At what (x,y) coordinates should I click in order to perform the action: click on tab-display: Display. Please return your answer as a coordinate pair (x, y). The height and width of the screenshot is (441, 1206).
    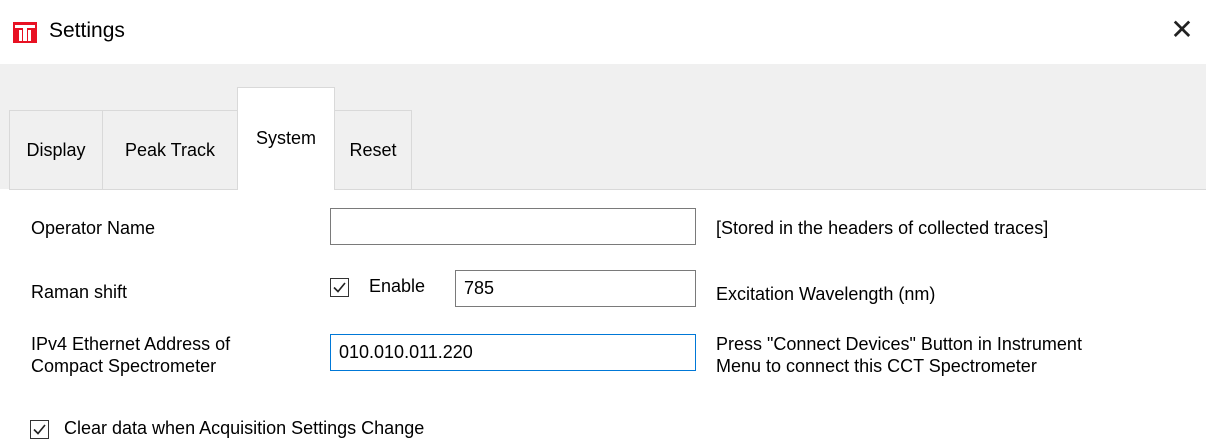
    Looking at the image, I should click on (56, 149).